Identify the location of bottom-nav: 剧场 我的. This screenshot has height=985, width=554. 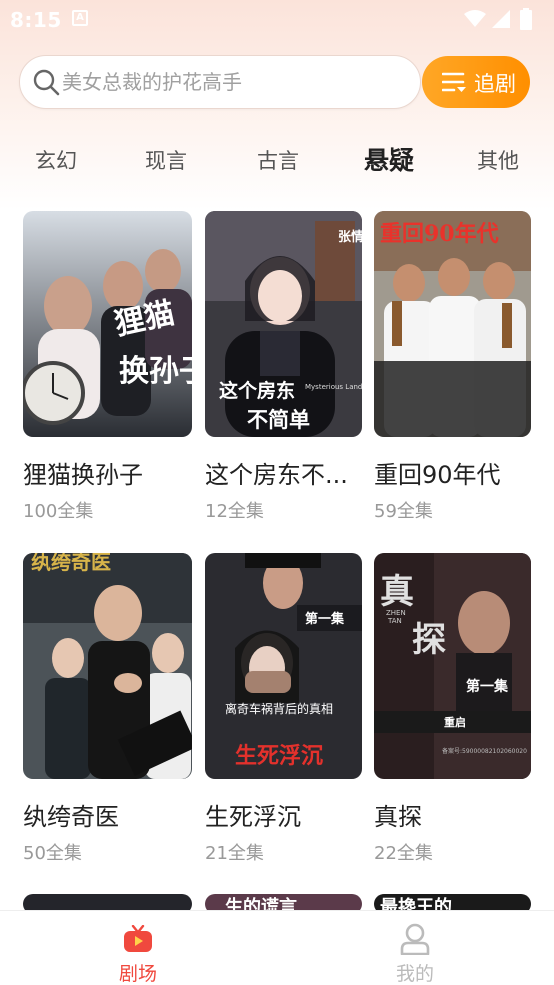
(277, 947).